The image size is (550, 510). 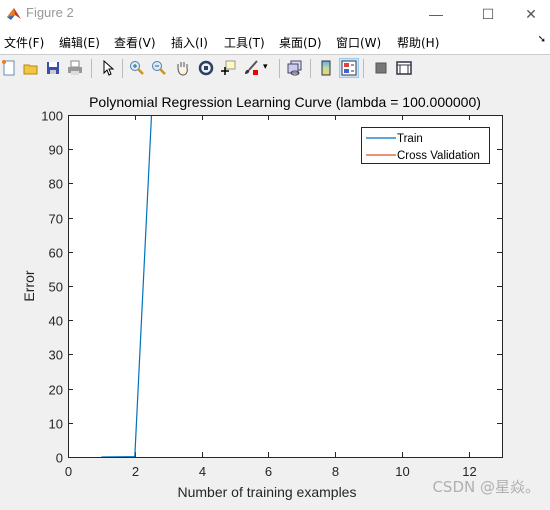 I want to click on menu-insert: 插入(I), so click(x=189, y=42).